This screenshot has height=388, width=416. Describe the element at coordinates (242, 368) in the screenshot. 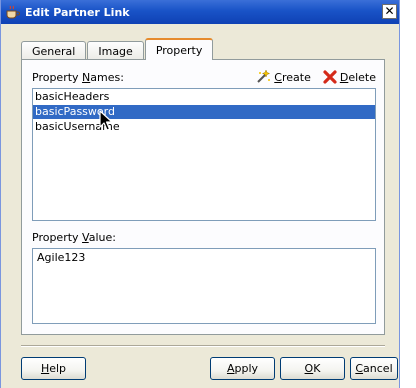

I see `apply-button: Apply` at that location.